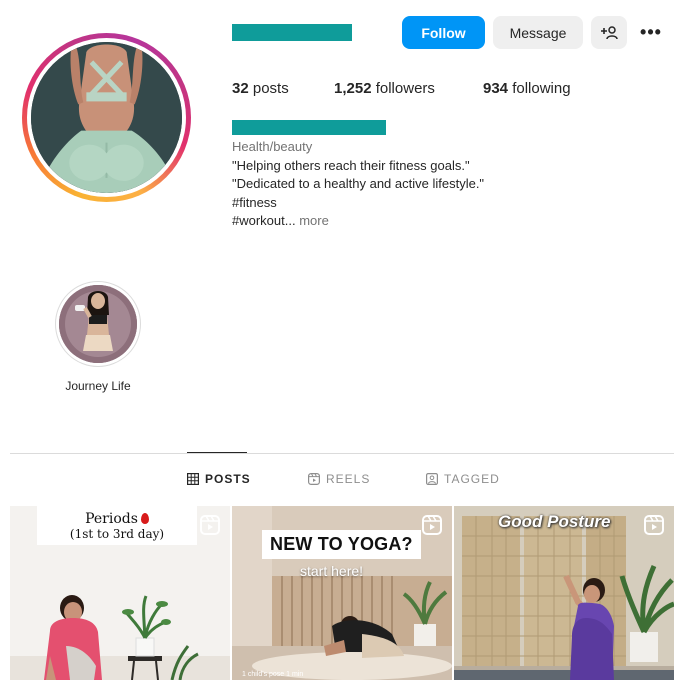  I want to click on following-stat: 934 following, so click(527, 88).